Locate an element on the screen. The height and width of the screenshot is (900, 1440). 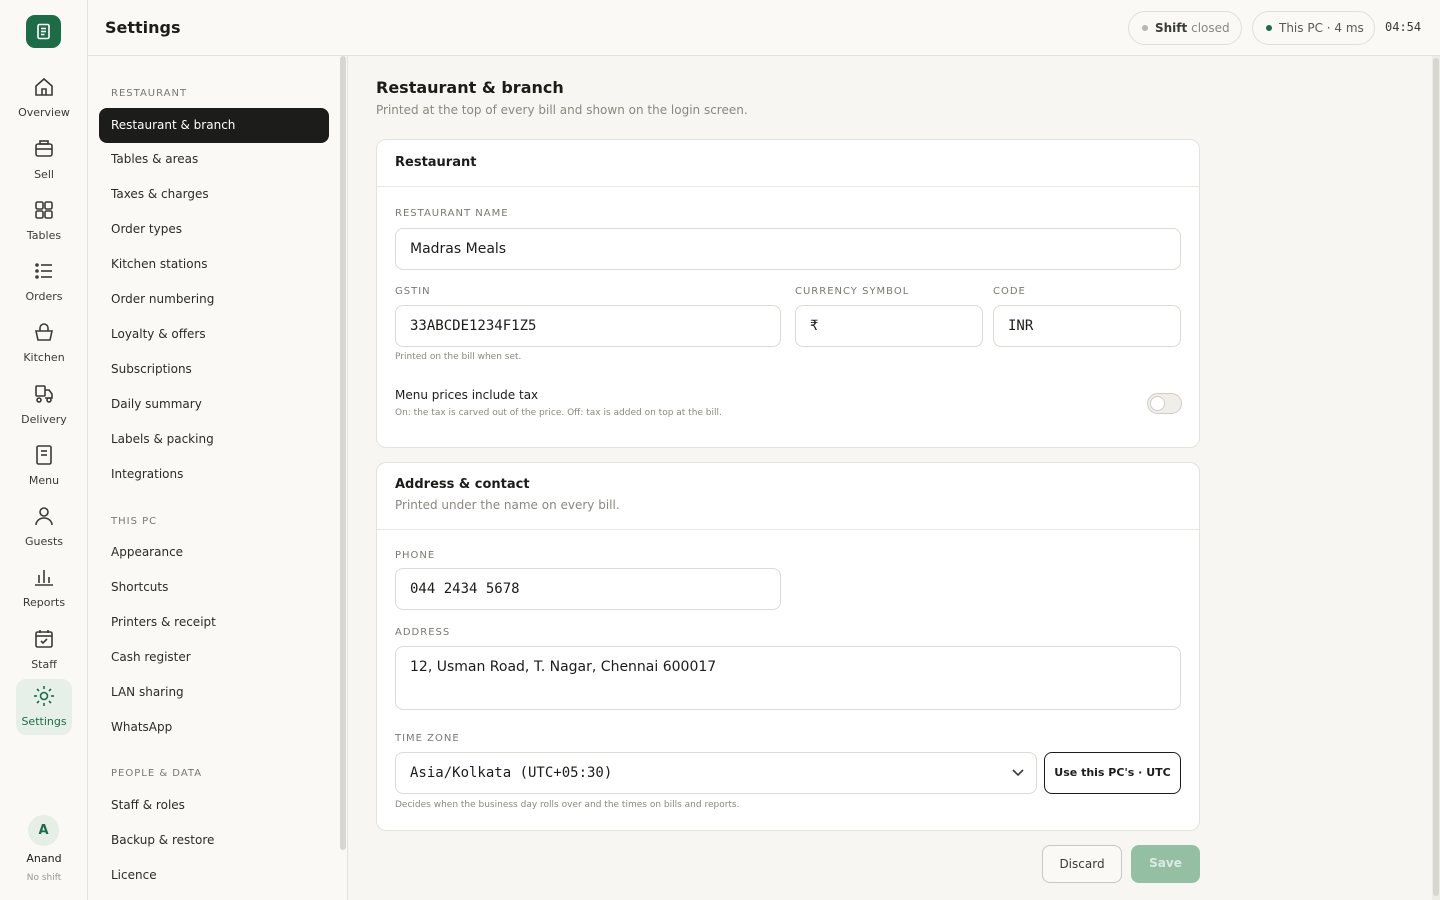
nav-item-loyalty-offers: Loyalty & offers is located at coordinates (214, 334).